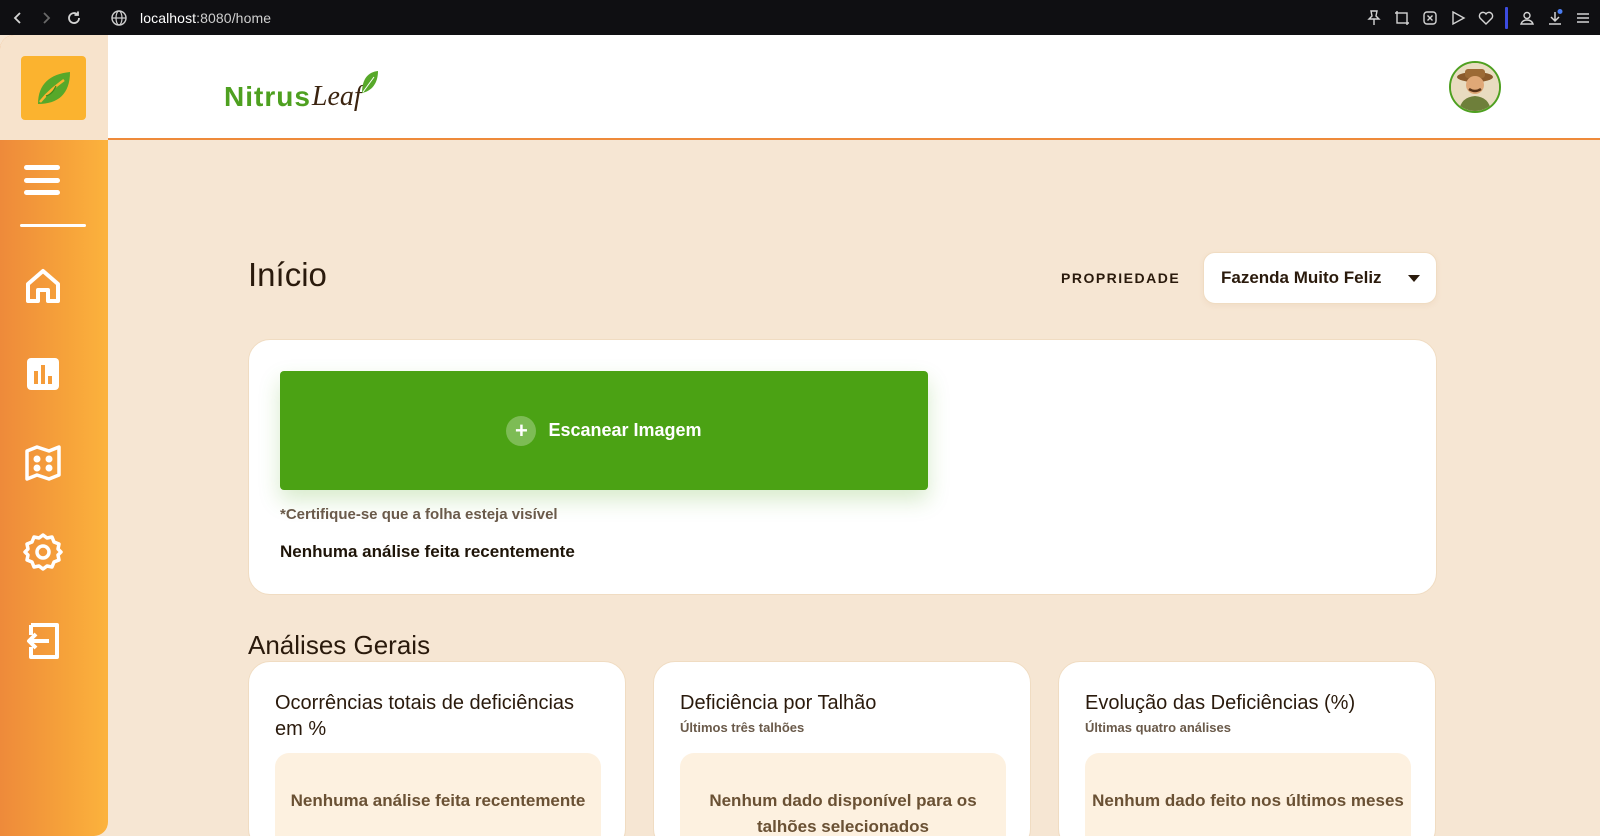  What do you see at coordinates (1374, 18) in the screenshot?
I see `pin-icon` at bounding box center [1374, 18].